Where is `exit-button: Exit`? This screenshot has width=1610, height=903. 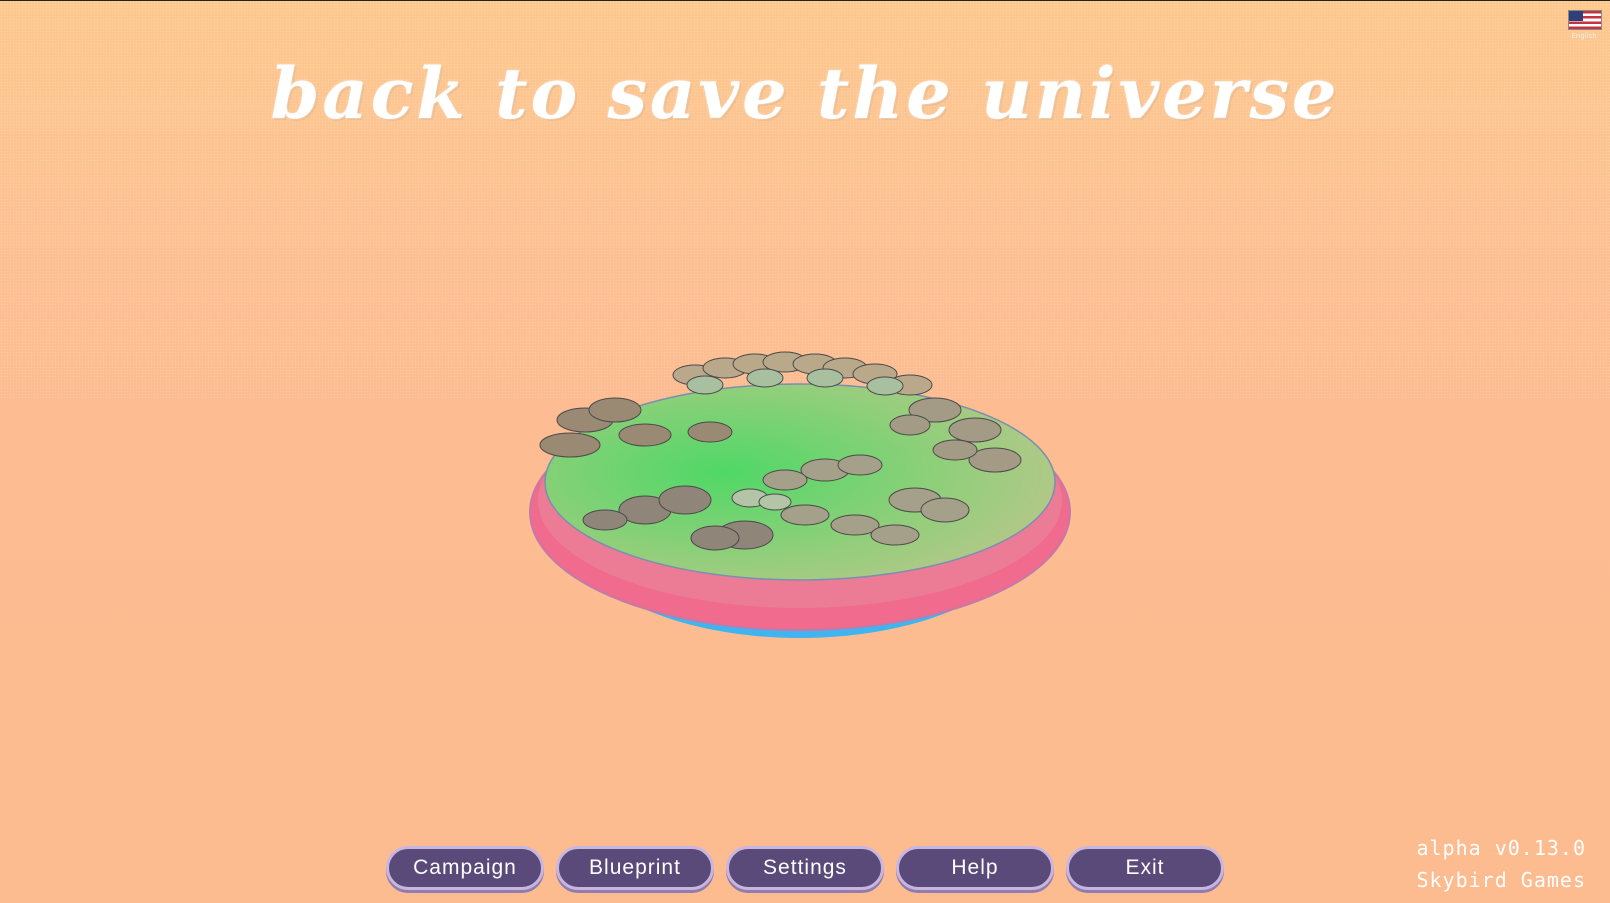 exit-button: Exit is located at coordinates (1145, 868).